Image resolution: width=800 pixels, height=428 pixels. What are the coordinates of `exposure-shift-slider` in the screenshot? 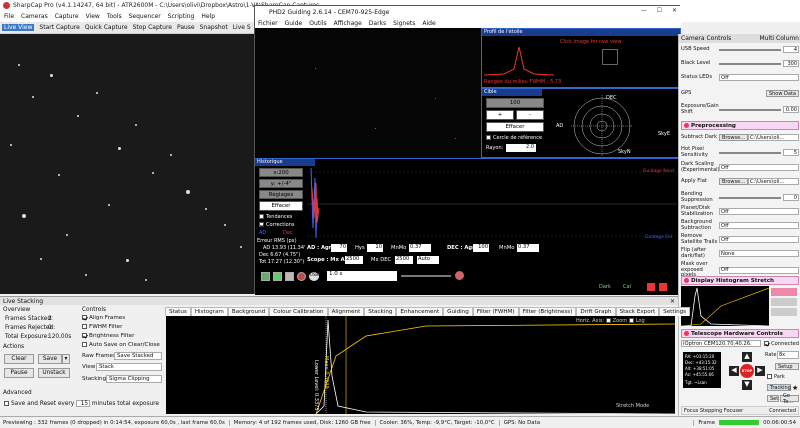 It's located at (750, 109).